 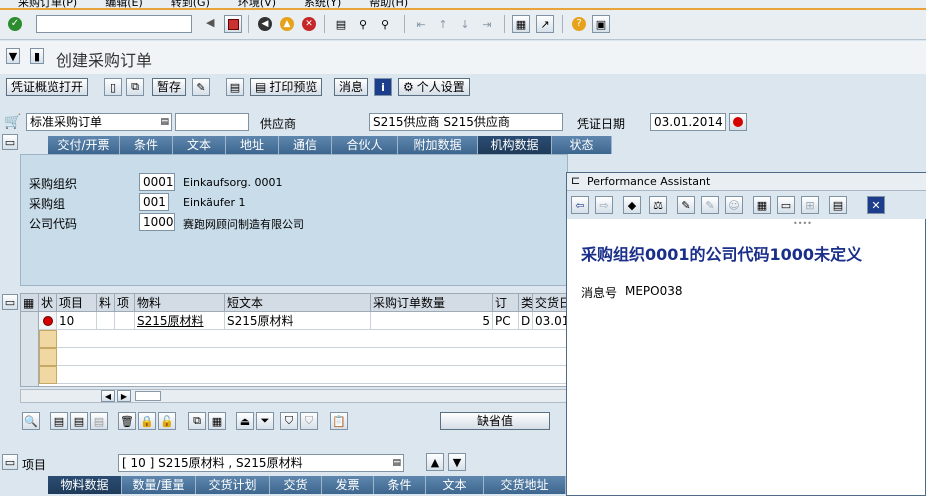 I want to click on po-number-field, so click(x=212, y=122).